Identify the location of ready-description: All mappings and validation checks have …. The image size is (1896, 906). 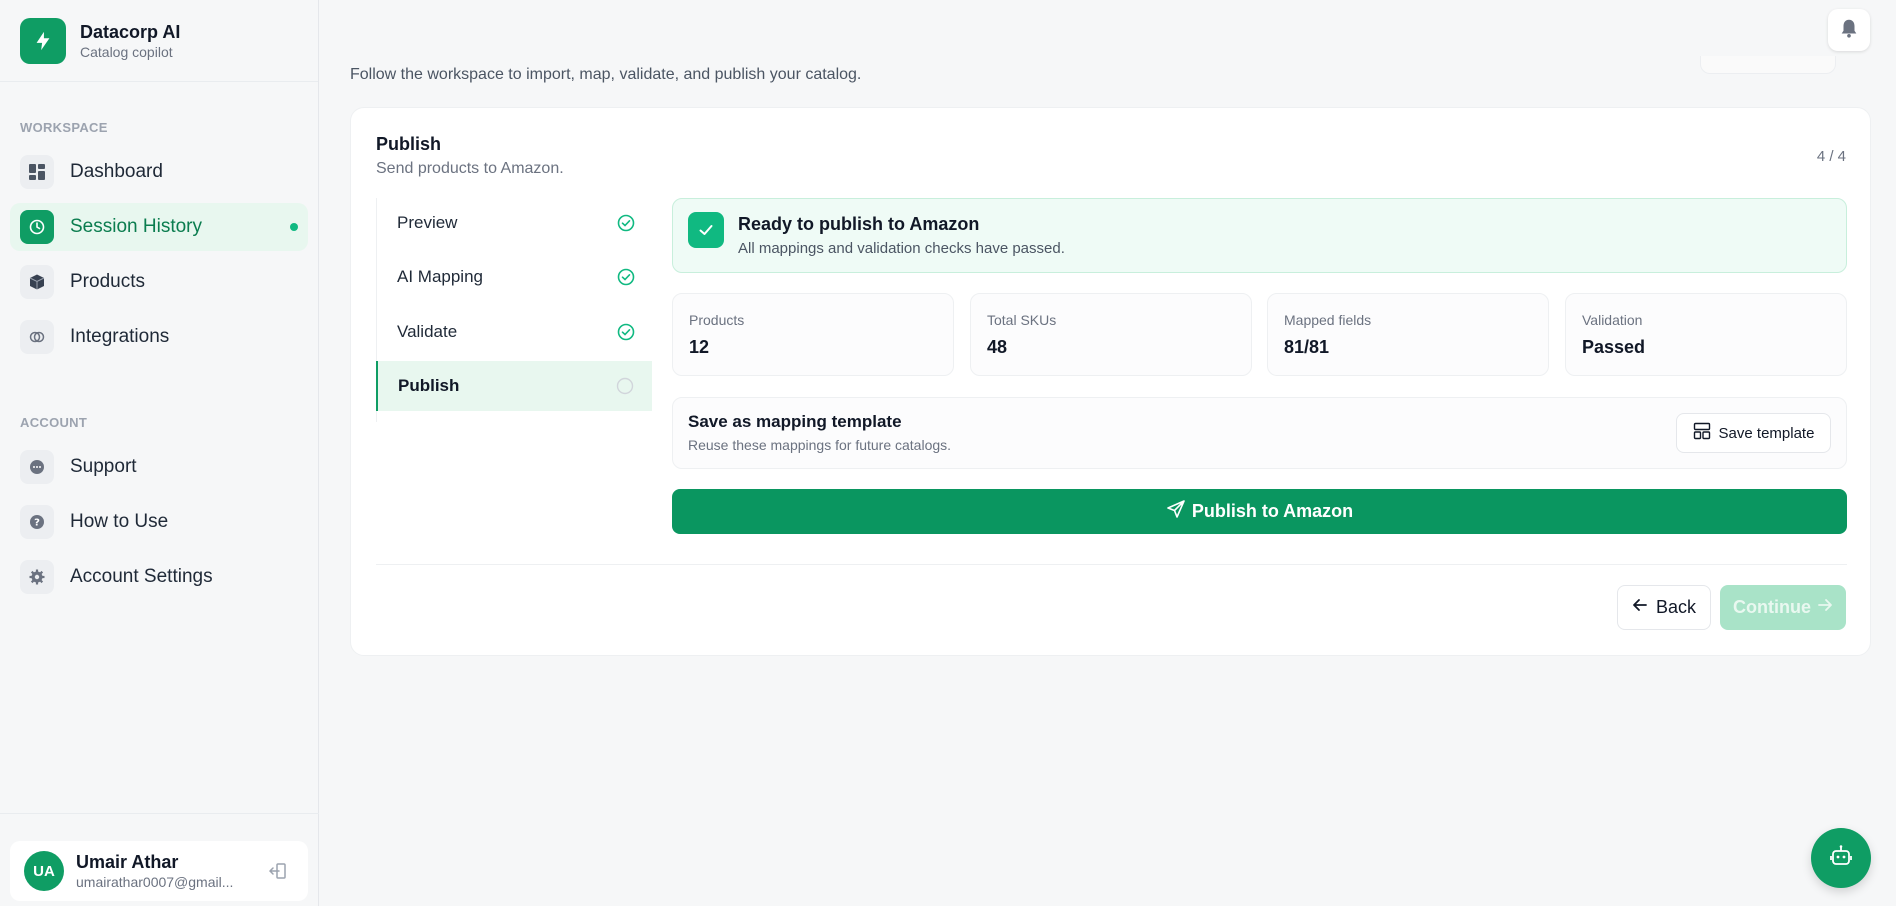
(901, 248).